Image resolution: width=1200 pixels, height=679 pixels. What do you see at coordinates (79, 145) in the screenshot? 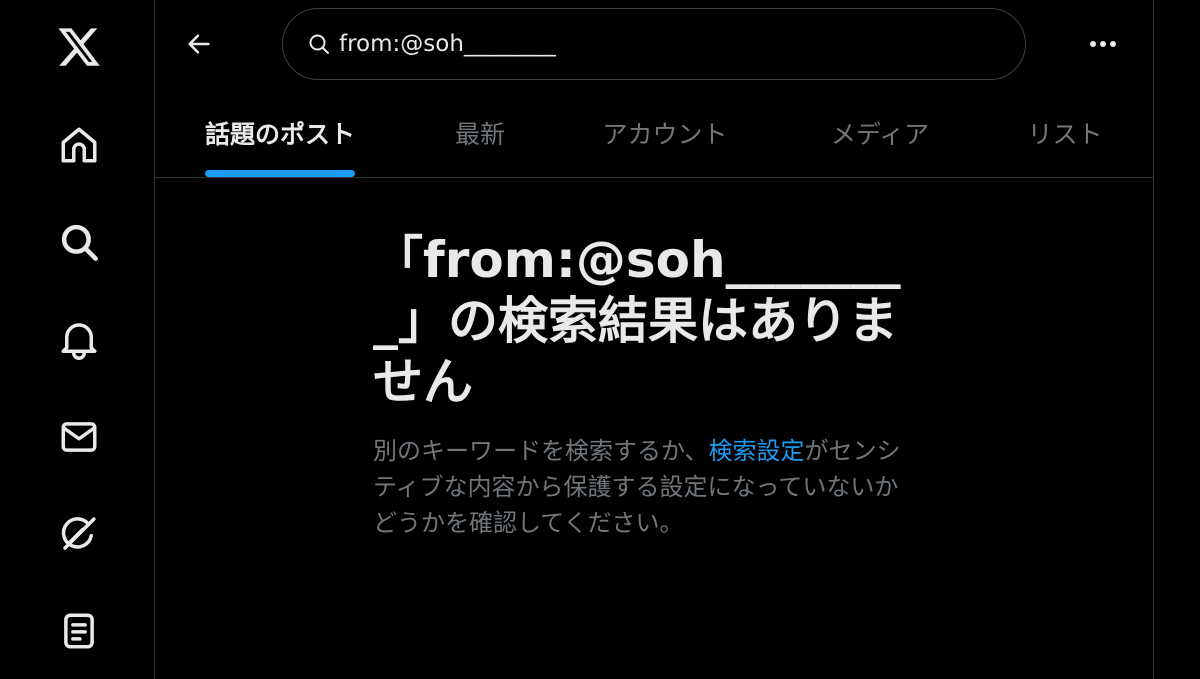
I see `home-icon` at bounding box center [79, 145].